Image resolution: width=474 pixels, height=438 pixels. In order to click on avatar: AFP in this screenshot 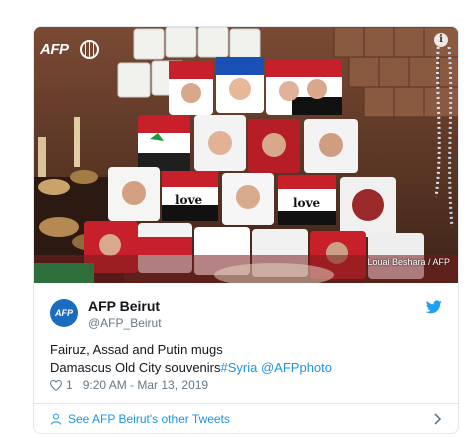, I will do `click(64, 313)`.